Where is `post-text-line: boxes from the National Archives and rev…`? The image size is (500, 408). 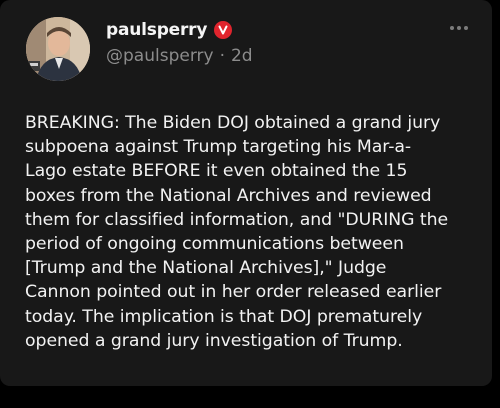
post-text-line: boxes from the National Archives and rev… is located at coordinates (228, 195).